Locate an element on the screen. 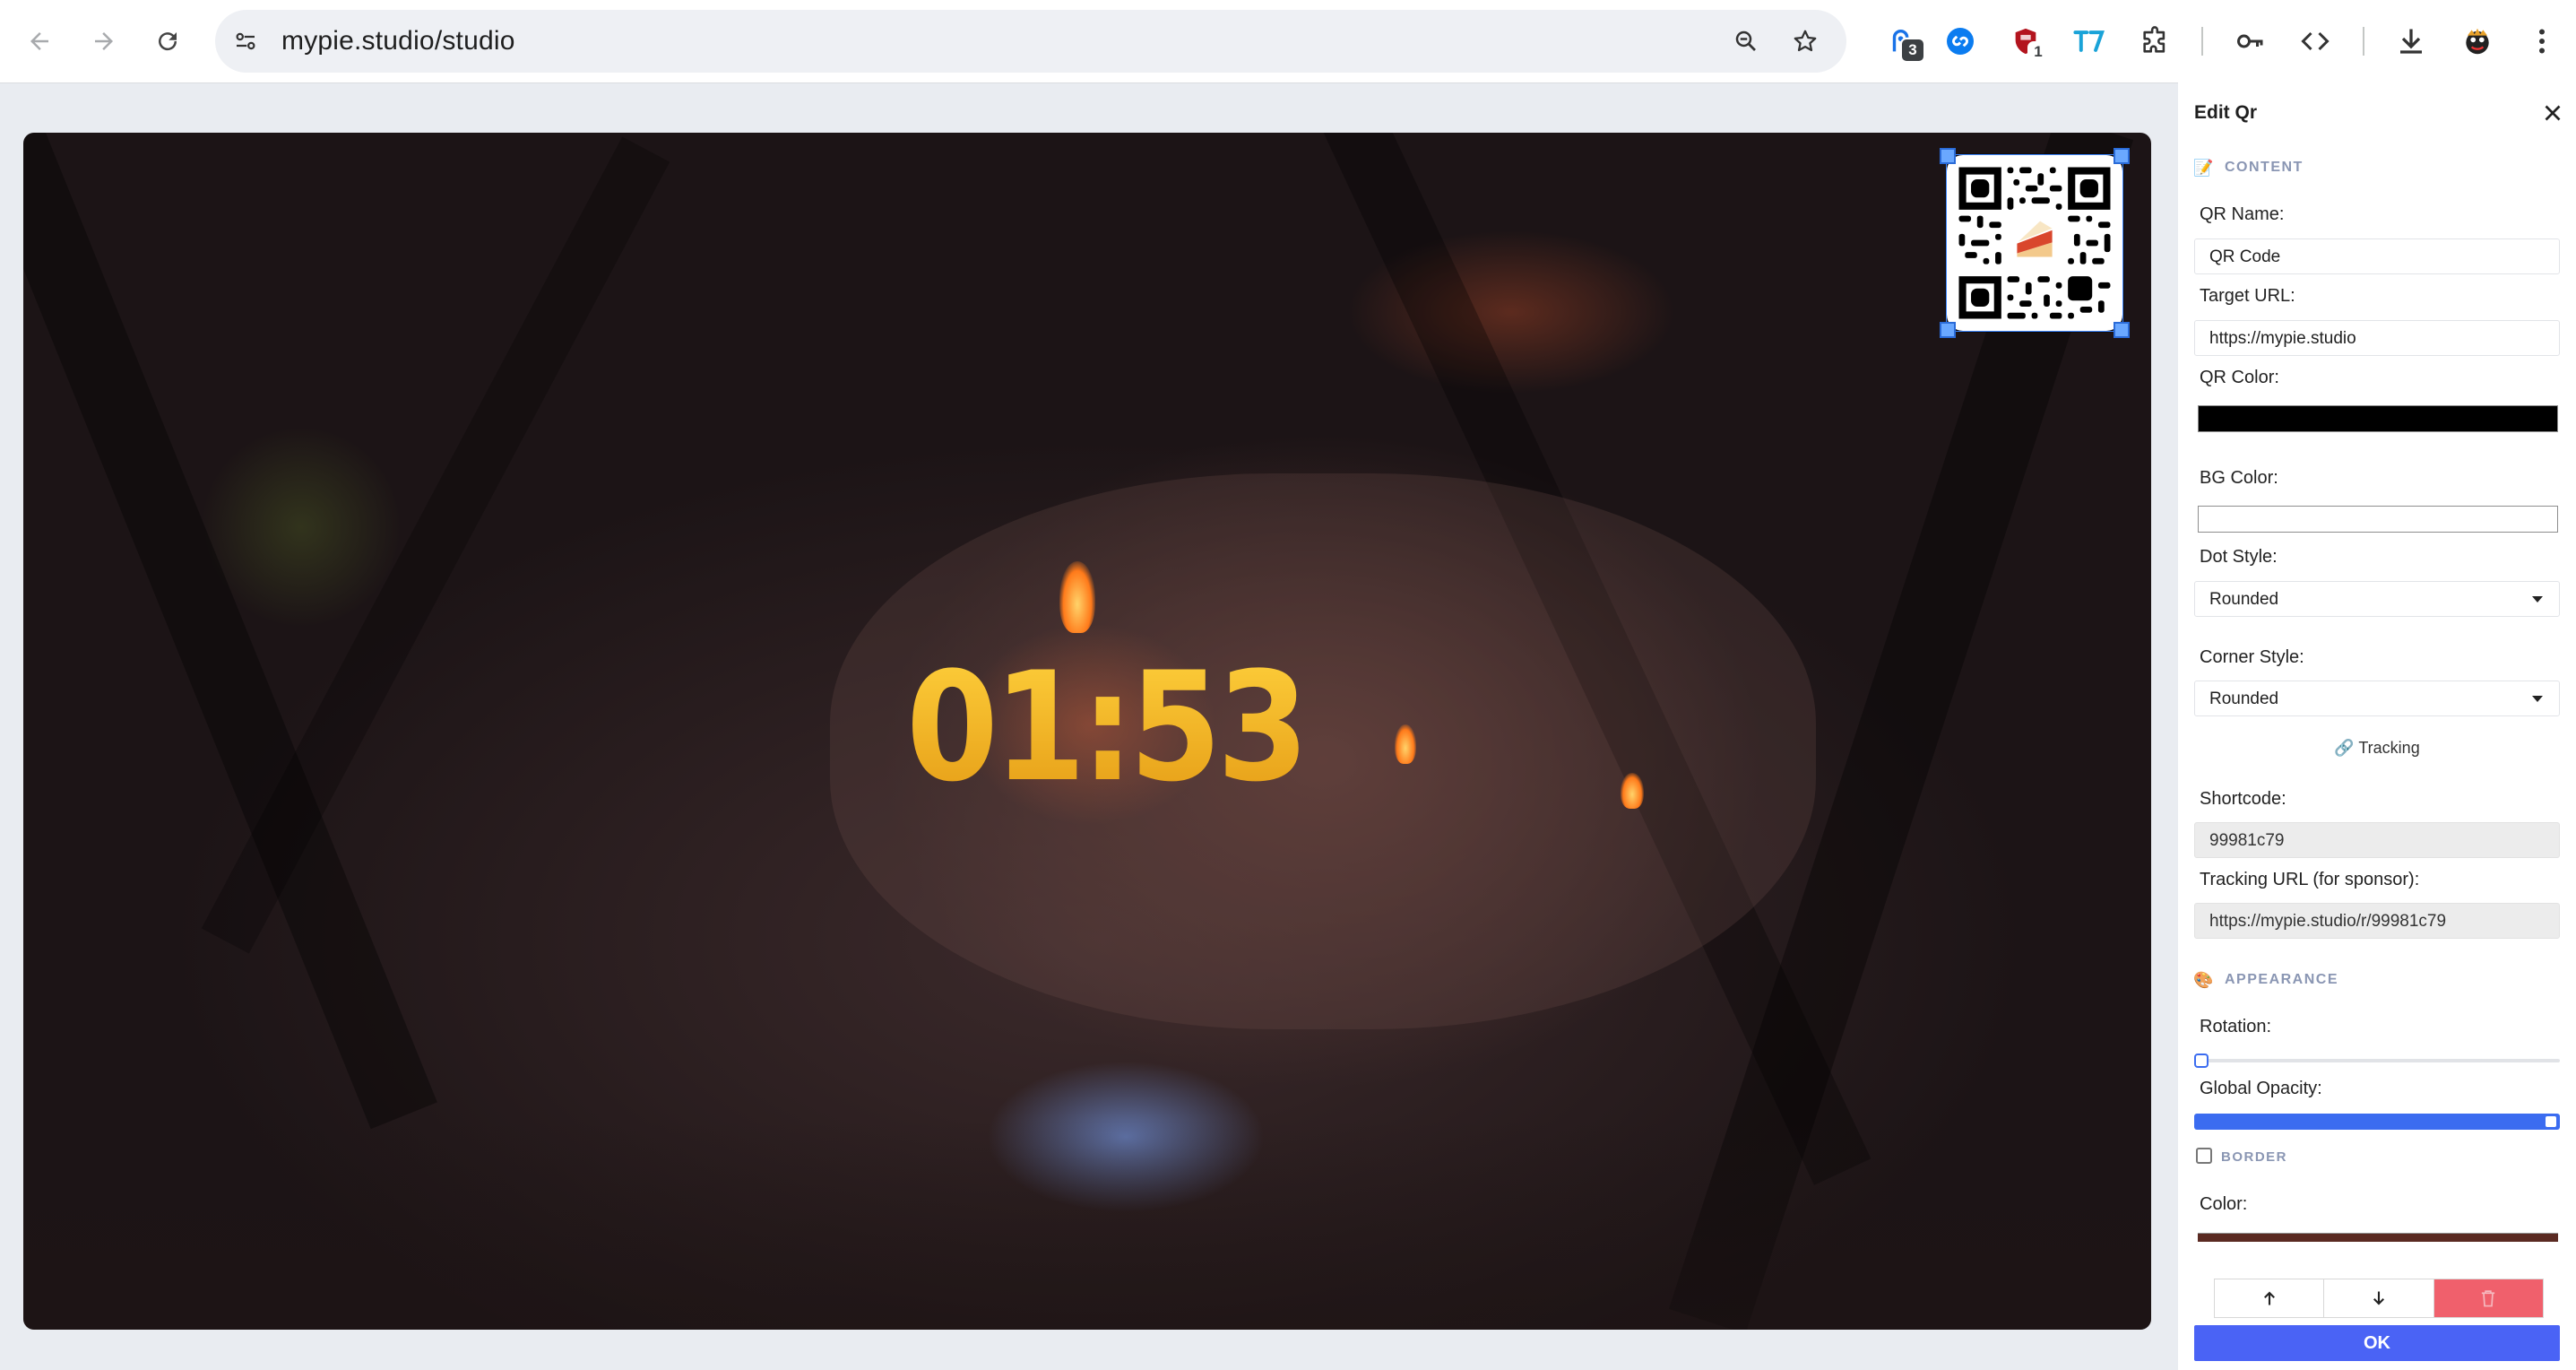  reload-button is located at coordinates (167, 41).